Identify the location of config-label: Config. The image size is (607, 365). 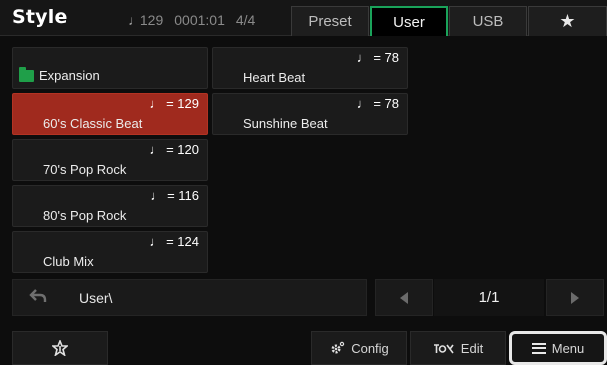
(370, 348).